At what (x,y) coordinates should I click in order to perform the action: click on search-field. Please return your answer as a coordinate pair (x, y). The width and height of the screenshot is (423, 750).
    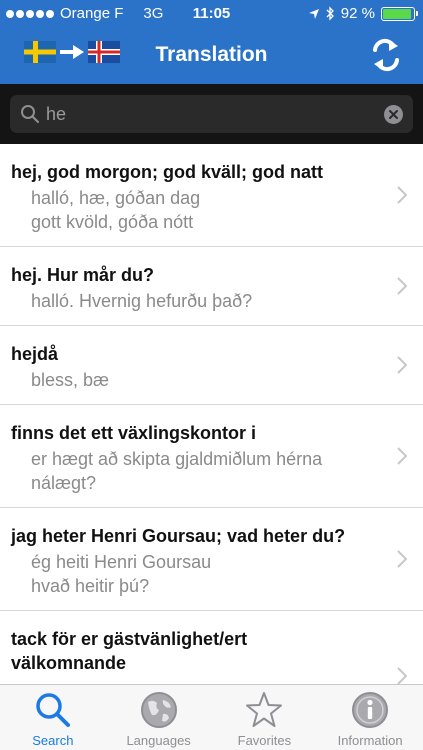
    Looking at the image, I should click on (211, 114).